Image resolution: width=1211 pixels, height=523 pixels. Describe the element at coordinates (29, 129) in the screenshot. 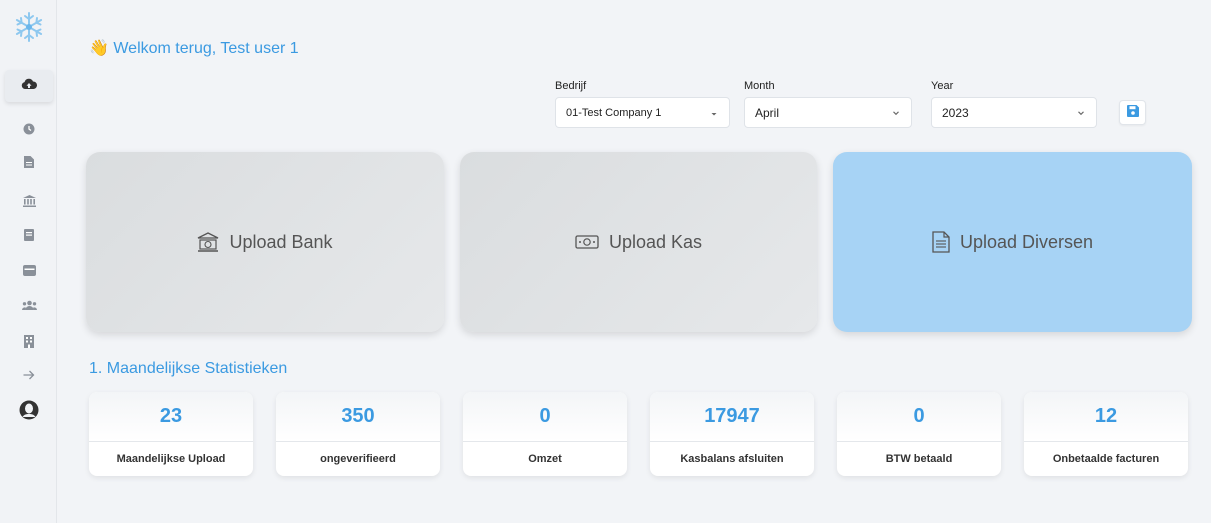

I see `clock-icon` at that location.